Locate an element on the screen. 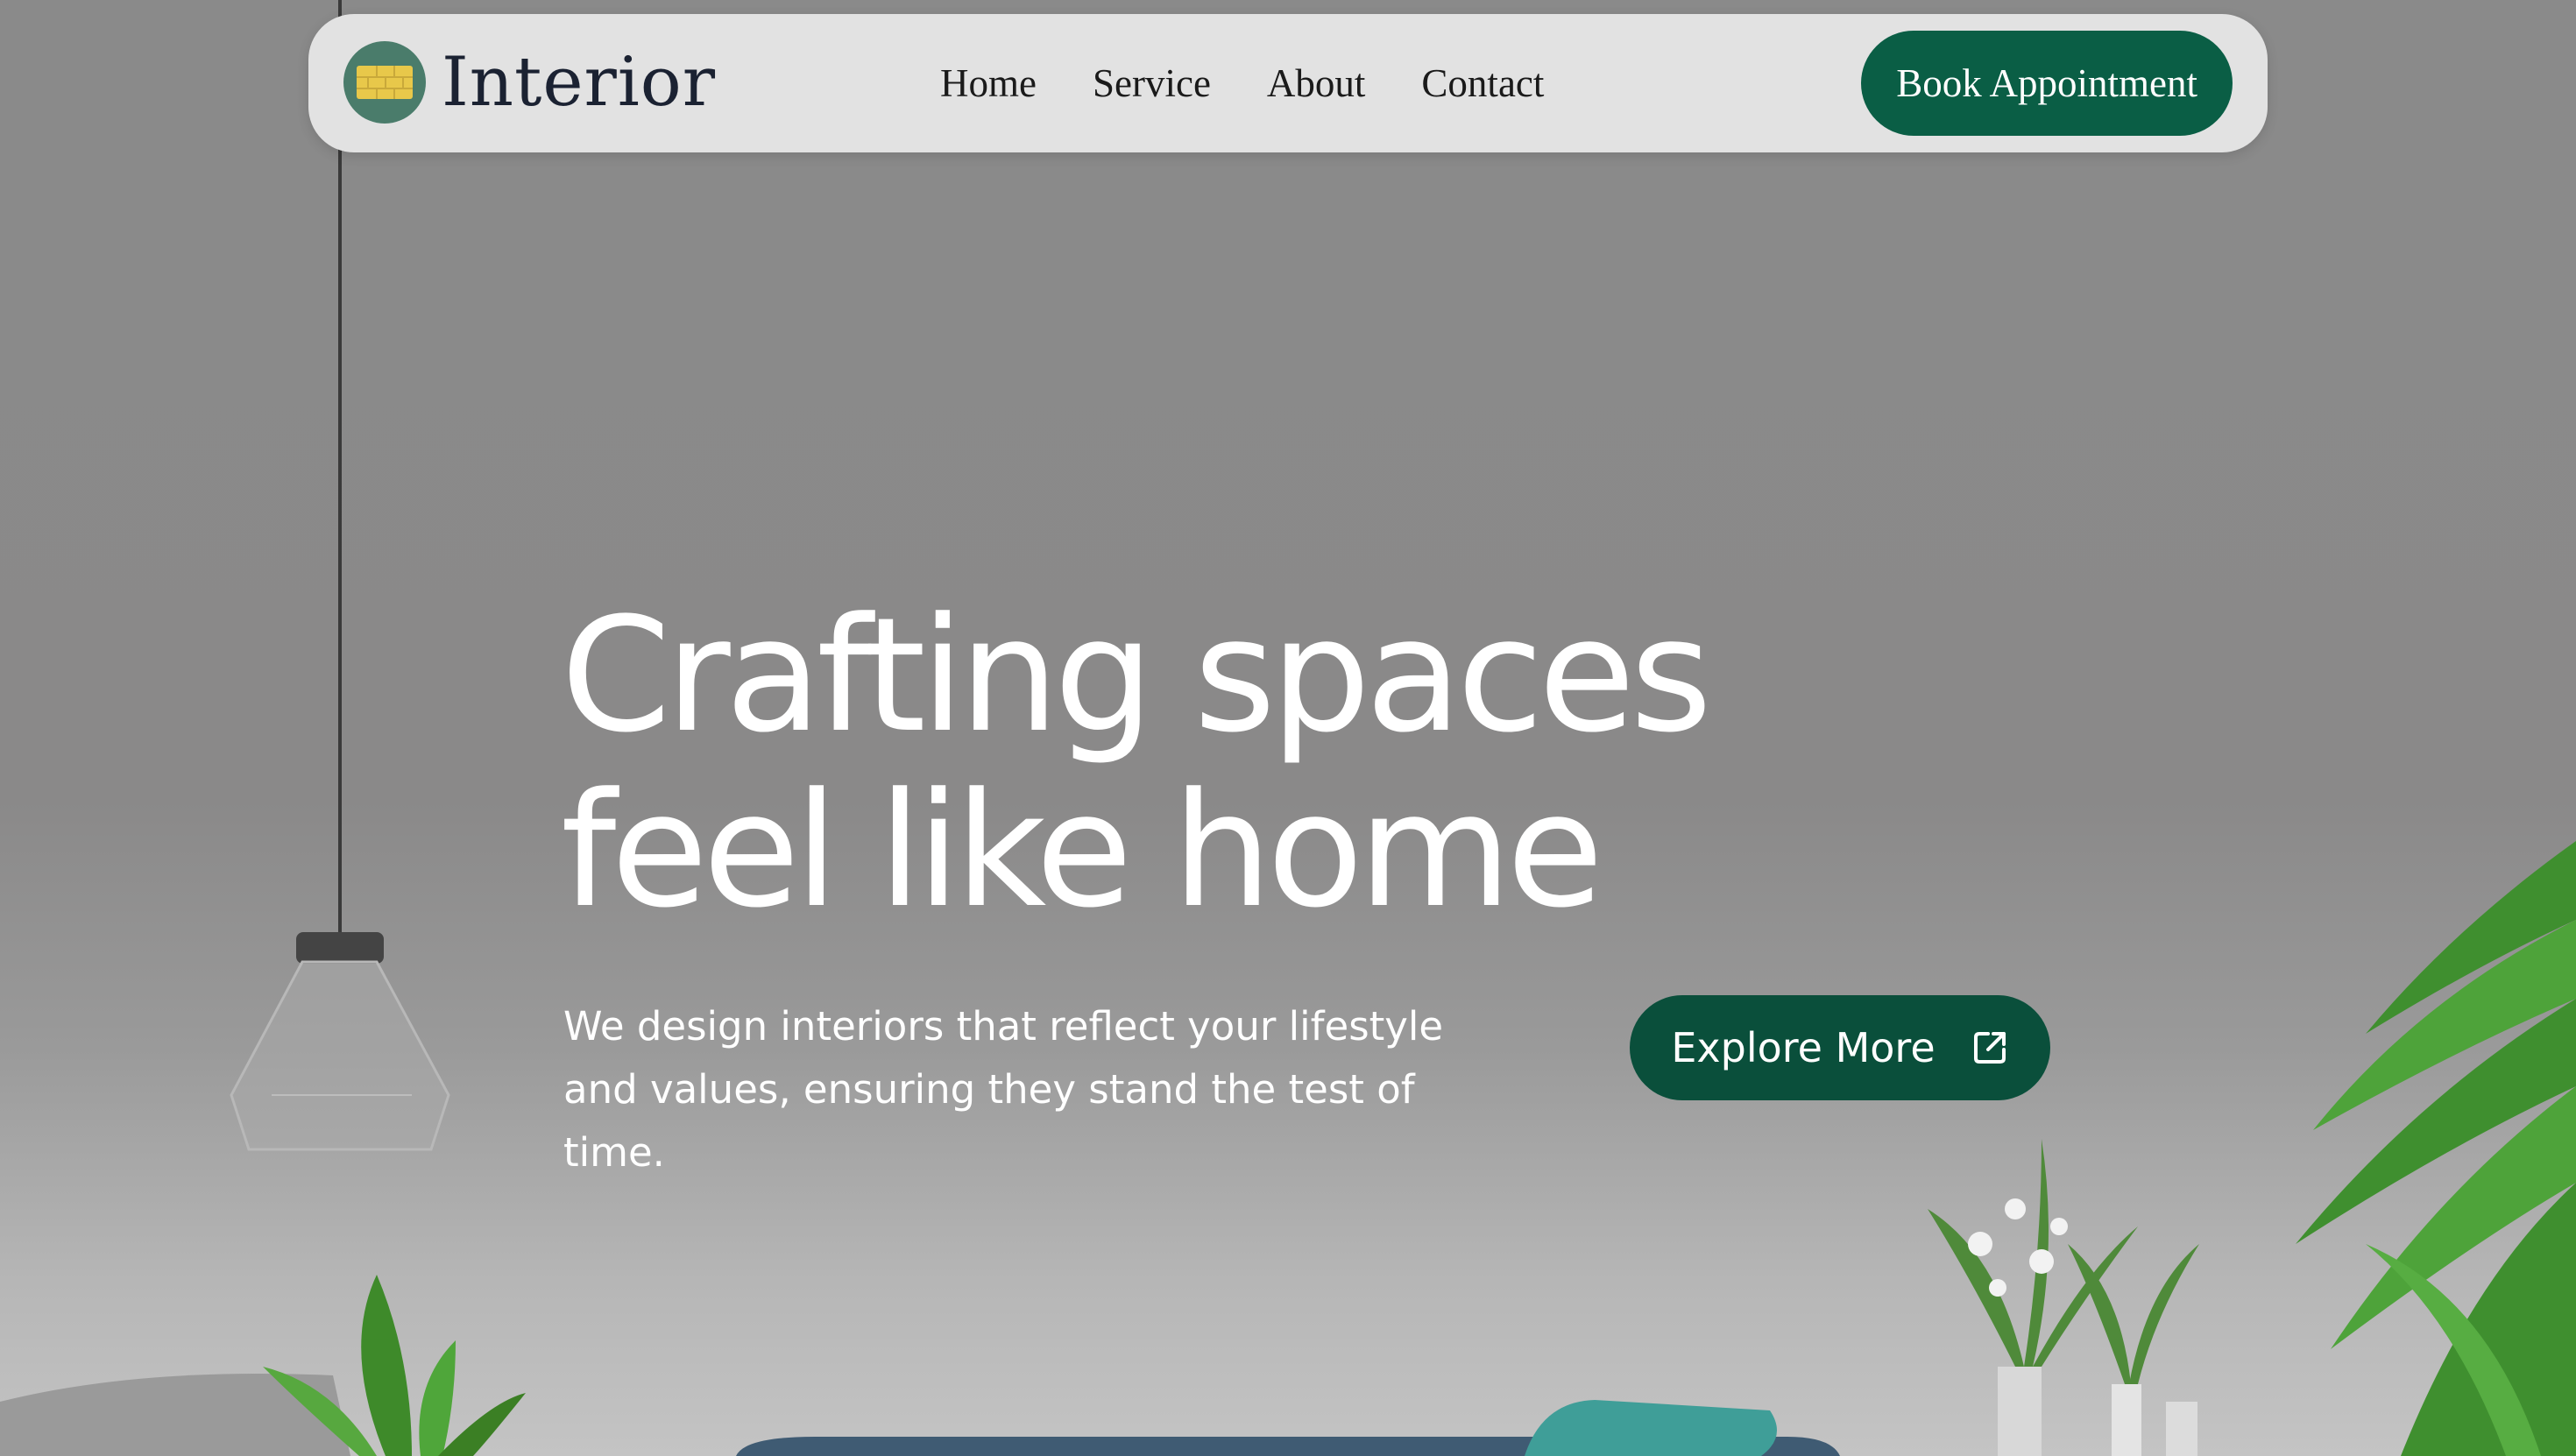 The image size is (2576, 1456). nav-link-about: About is located at coordinates (1316, 83).